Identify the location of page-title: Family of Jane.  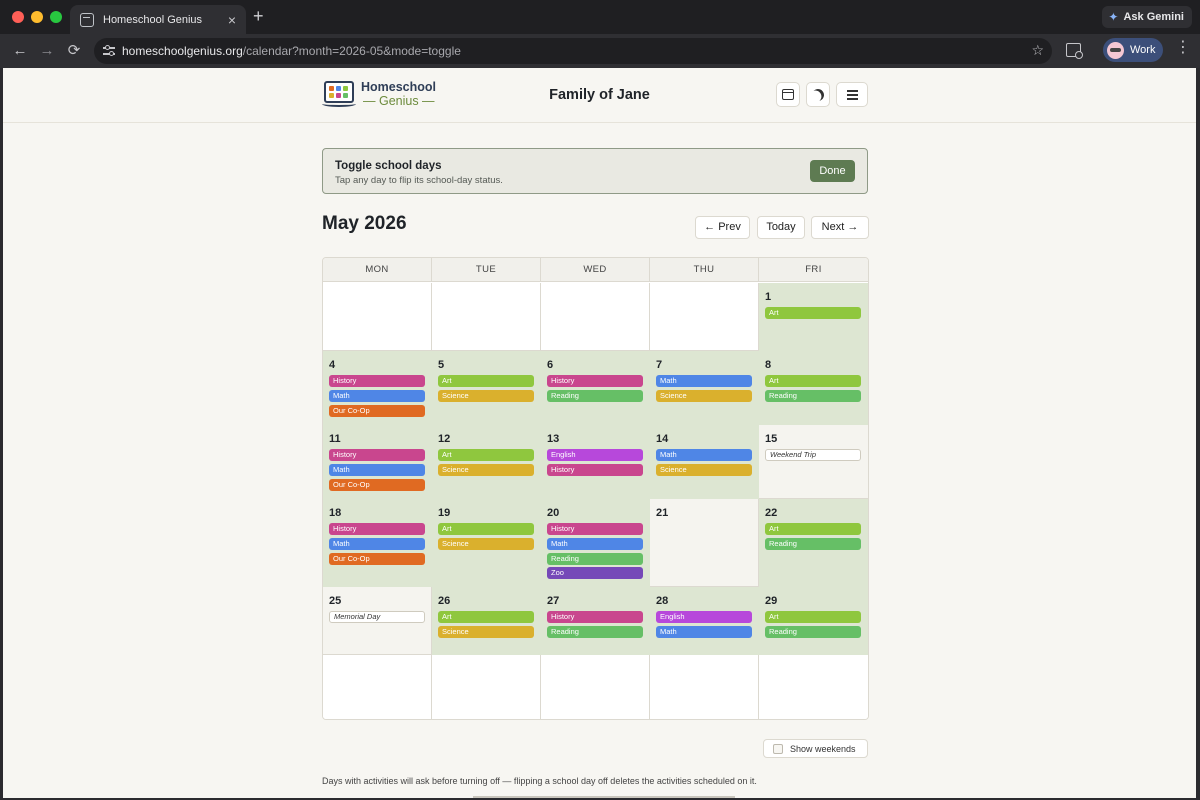
(599, 95).